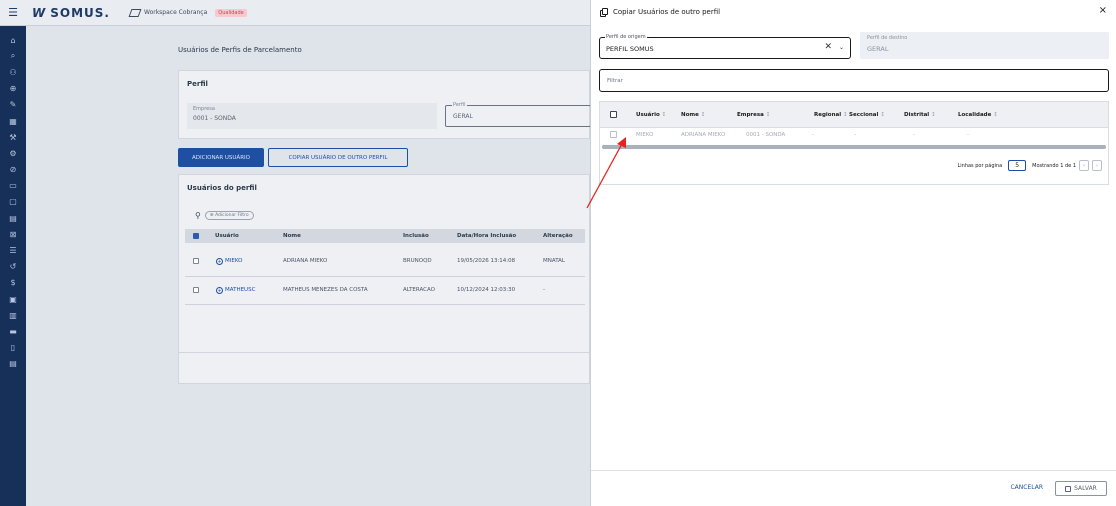 The image size is (1116, 506). Describe the element at coordinates (419, 290) in the screenshot. I see `cell-inclusao: ALTERACAO` at that location.